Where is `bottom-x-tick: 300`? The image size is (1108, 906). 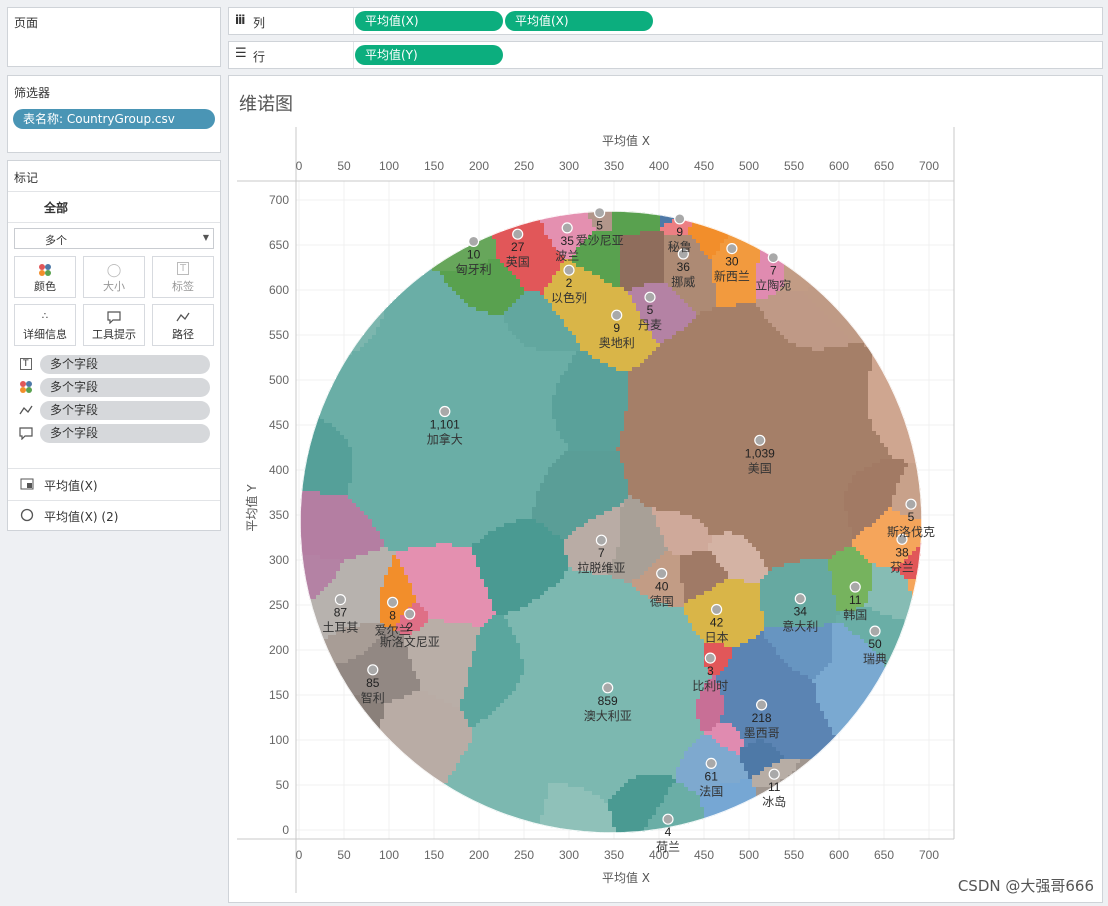 bottom-x-tick: 300 is located at coordinates (569, 855).